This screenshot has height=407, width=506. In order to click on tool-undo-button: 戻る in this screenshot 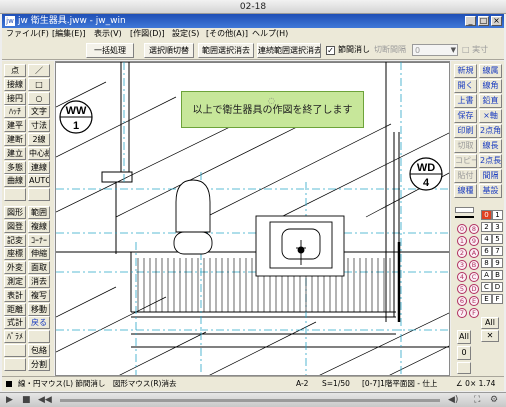, I will do `click(39, 323)`.